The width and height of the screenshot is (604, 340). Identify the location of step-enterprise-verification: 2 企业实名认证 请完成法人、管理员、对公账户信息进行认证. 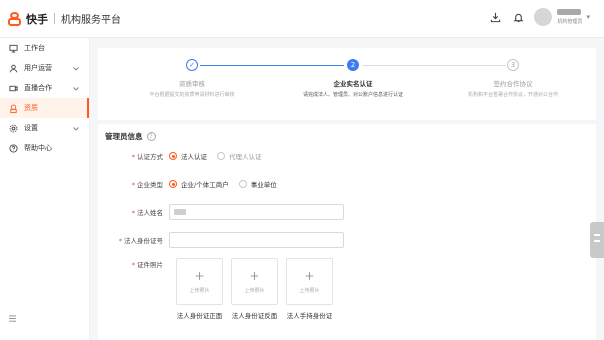
(353, 79).